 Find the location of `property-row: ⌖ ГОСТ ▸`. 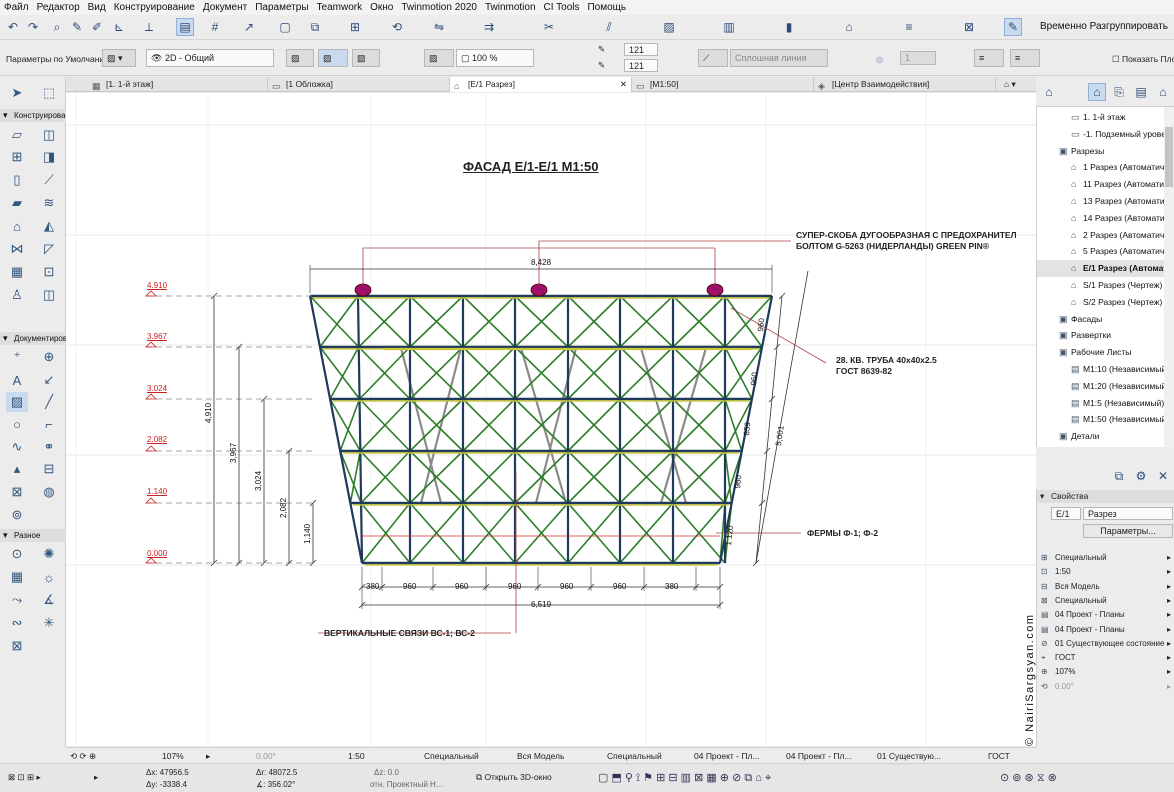

property-row: ⌖ ГОСТ ▸ is located at coordinates (1107, 658).